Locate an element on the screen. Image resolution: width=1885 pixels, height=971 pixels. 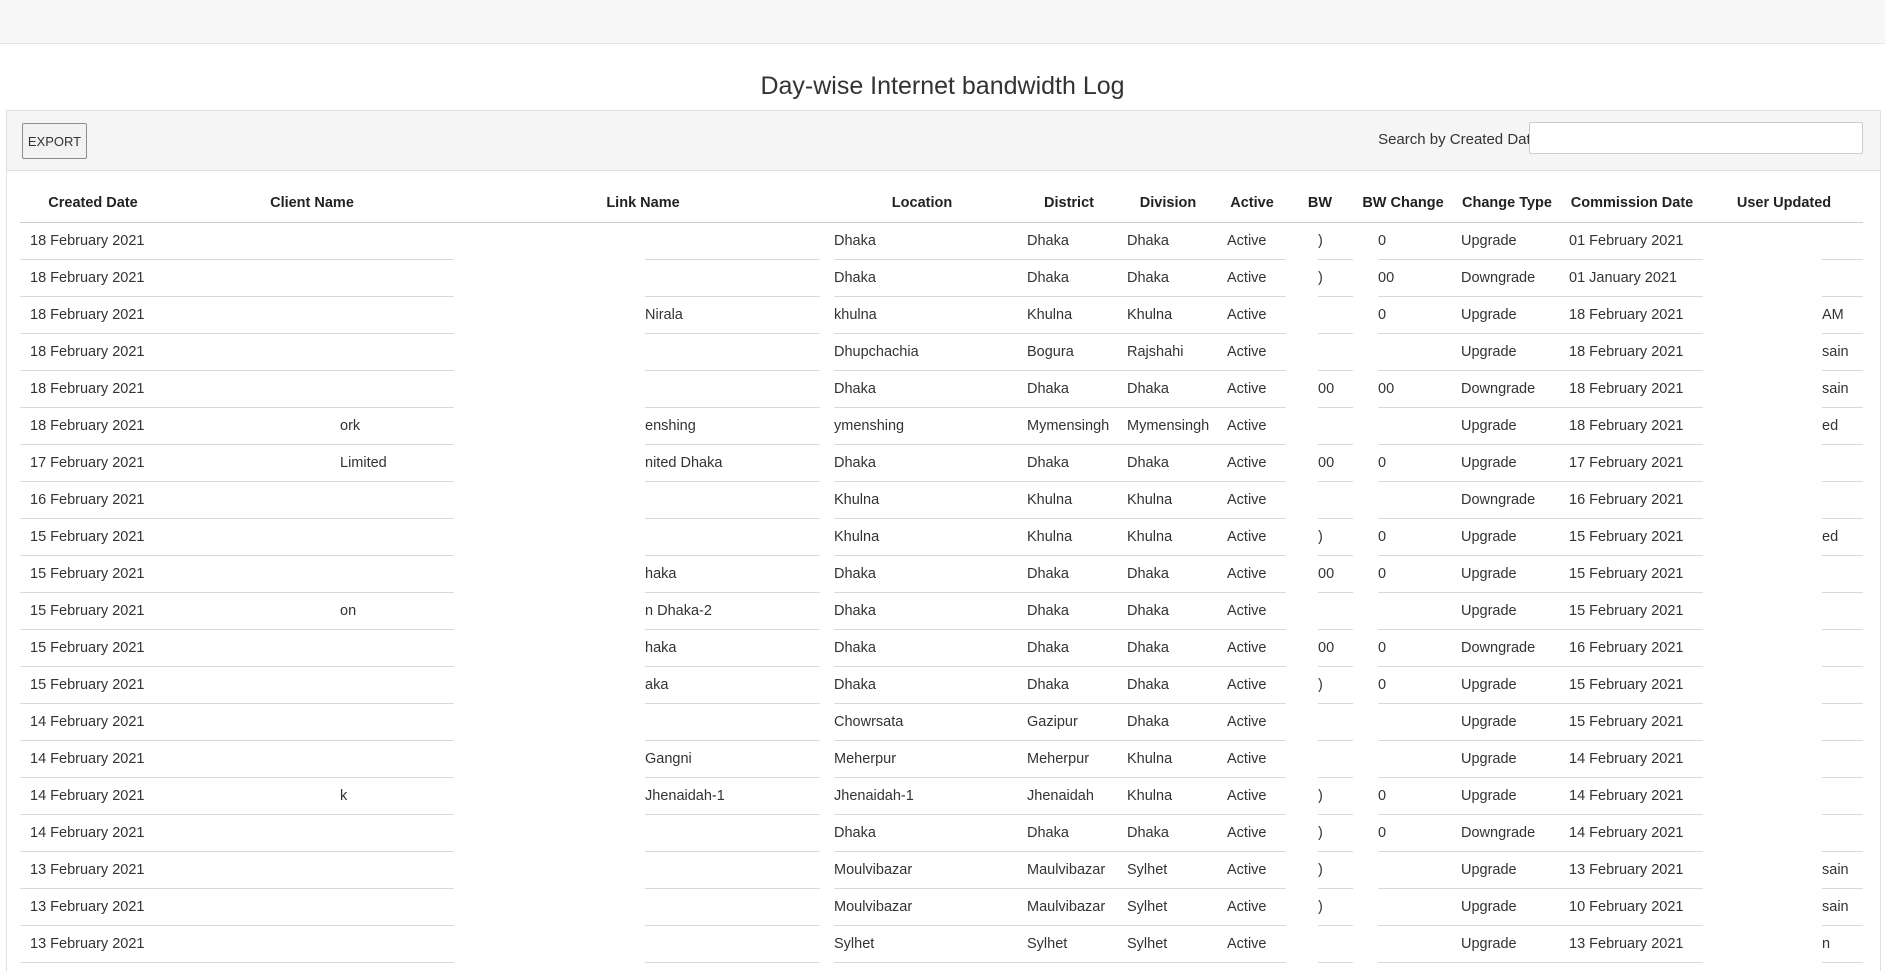
column-header-division: Division is located at coordinates (1168, 203).